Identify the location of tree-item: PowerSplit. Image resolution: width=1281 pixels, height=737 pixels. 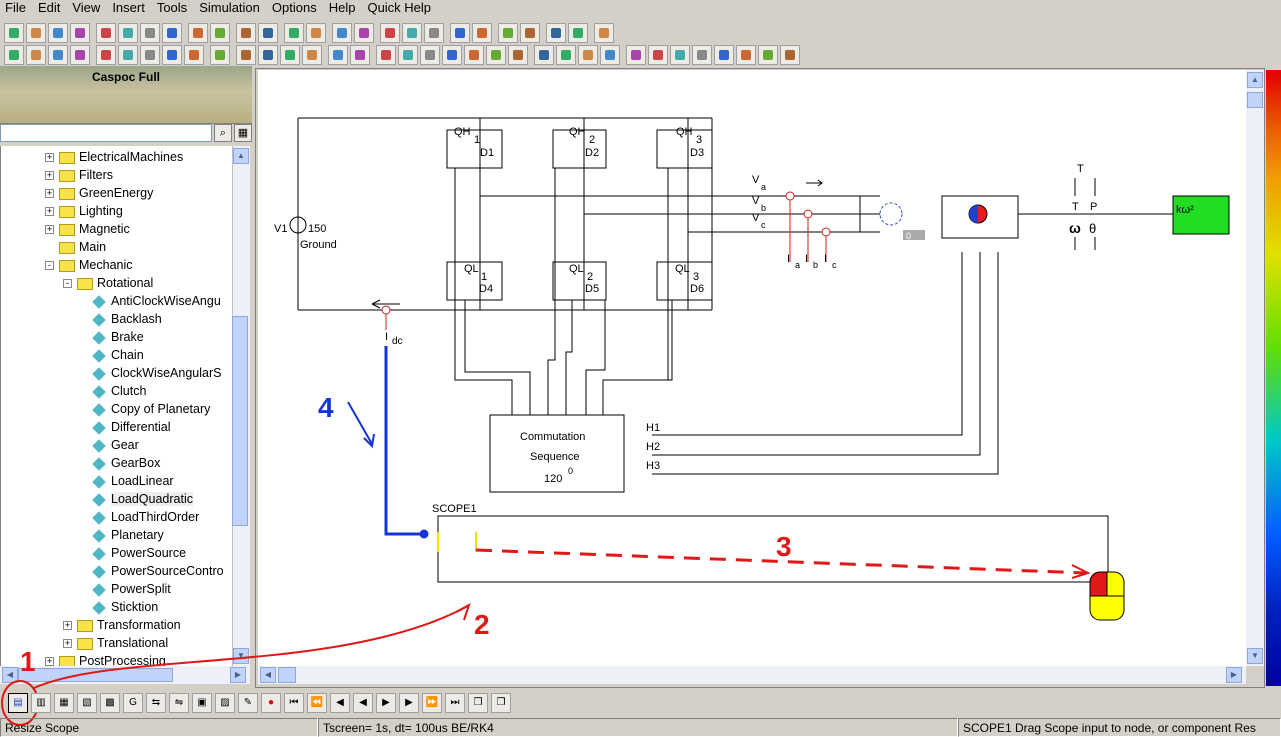
(131, 589).